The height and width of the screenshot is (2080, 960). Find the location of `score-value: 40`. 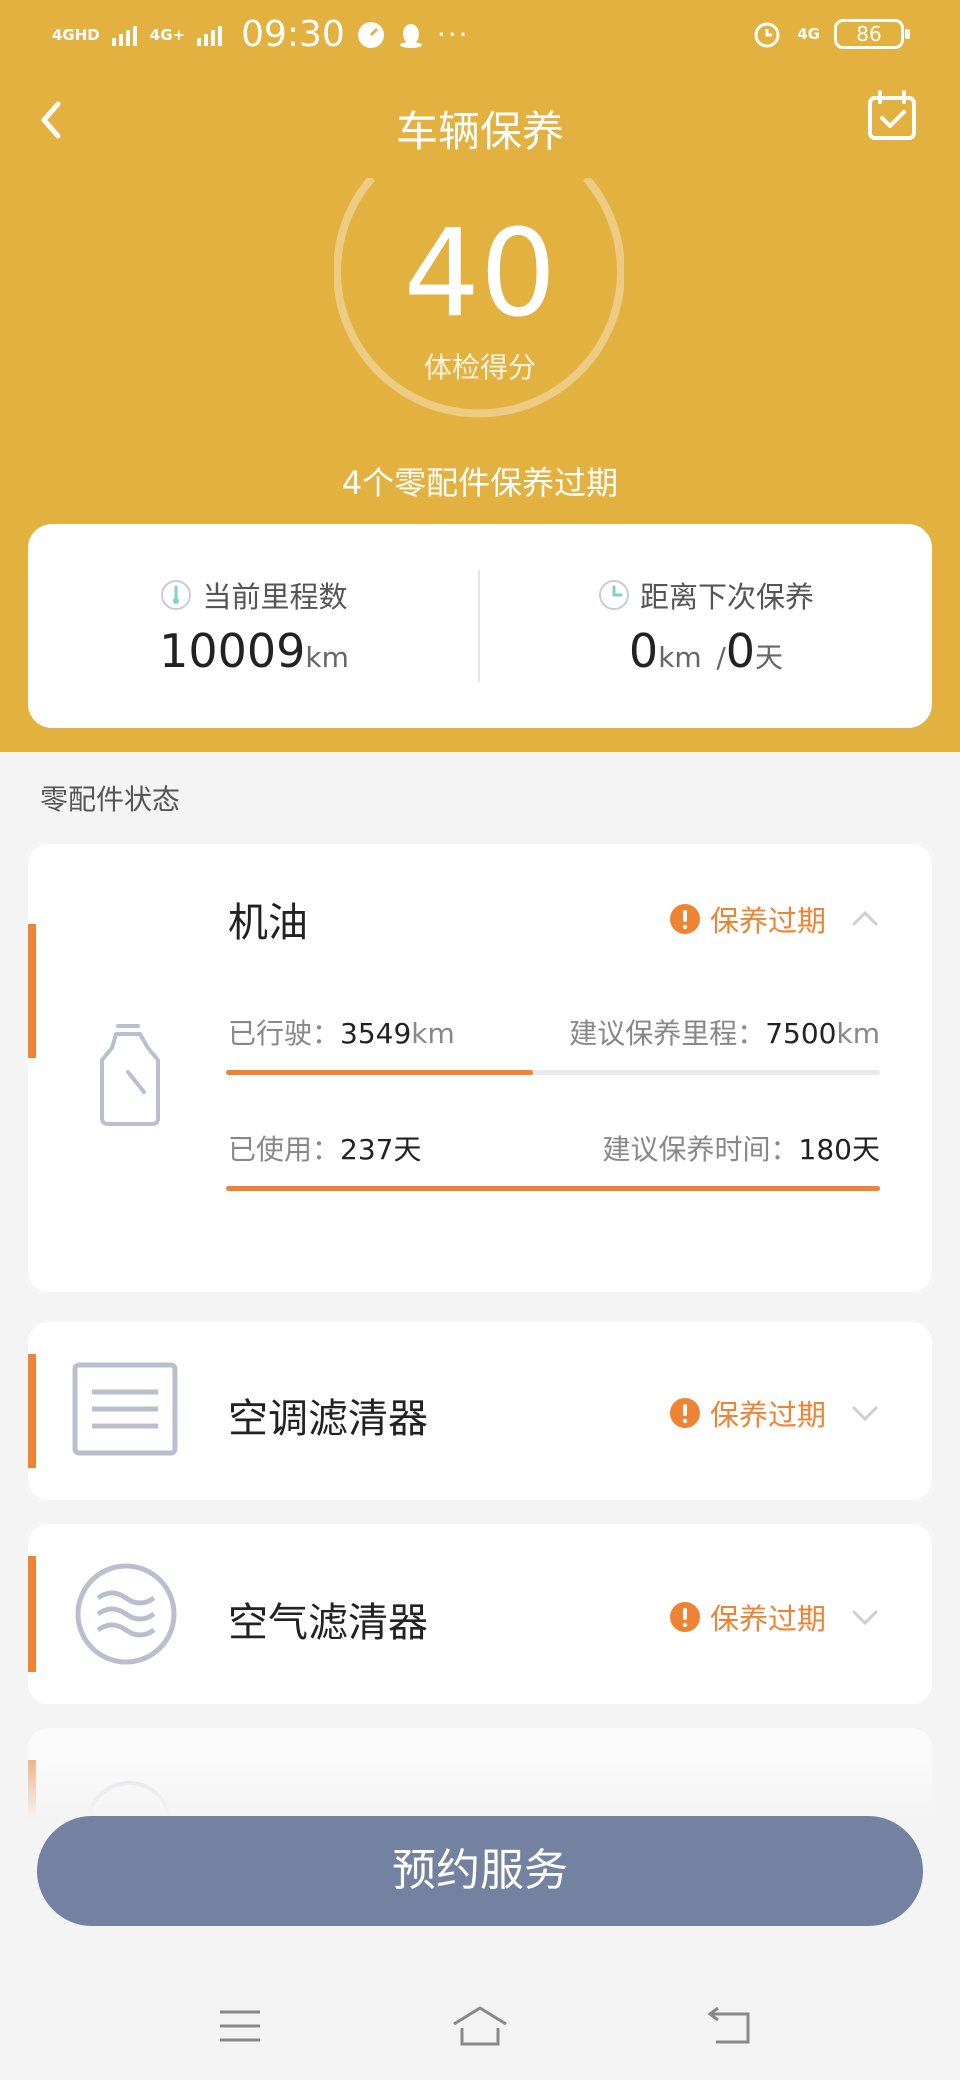

score-value: 40 is located at coordinates (480, 274).